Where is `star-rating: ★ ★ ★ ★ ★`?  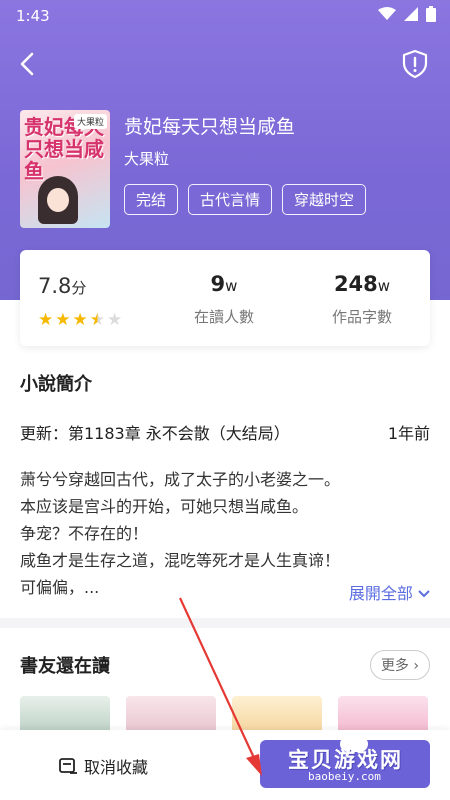 star-rating: ★ ★ ★ ★ ★ is located at coordinates (80, 320).